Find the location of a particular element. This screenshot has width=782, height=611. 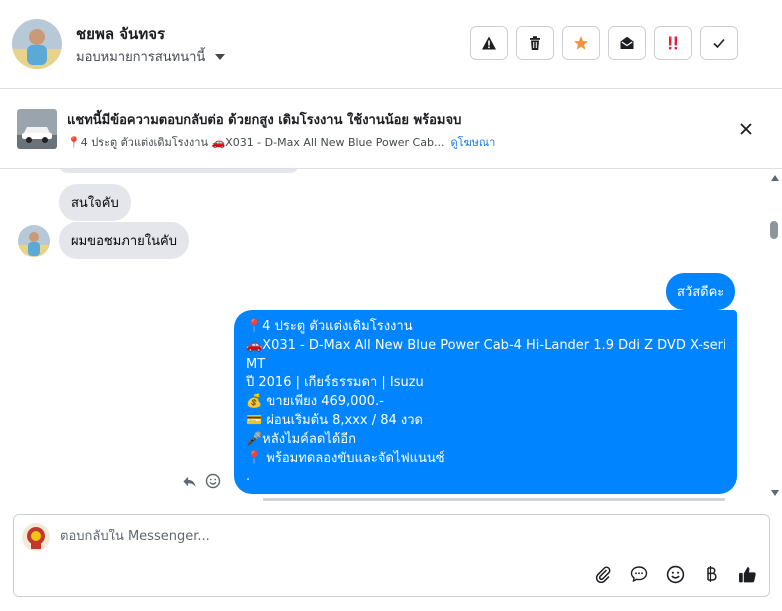

view-ad-link: ดูโฆษณา is located at coordinates (472, 142).